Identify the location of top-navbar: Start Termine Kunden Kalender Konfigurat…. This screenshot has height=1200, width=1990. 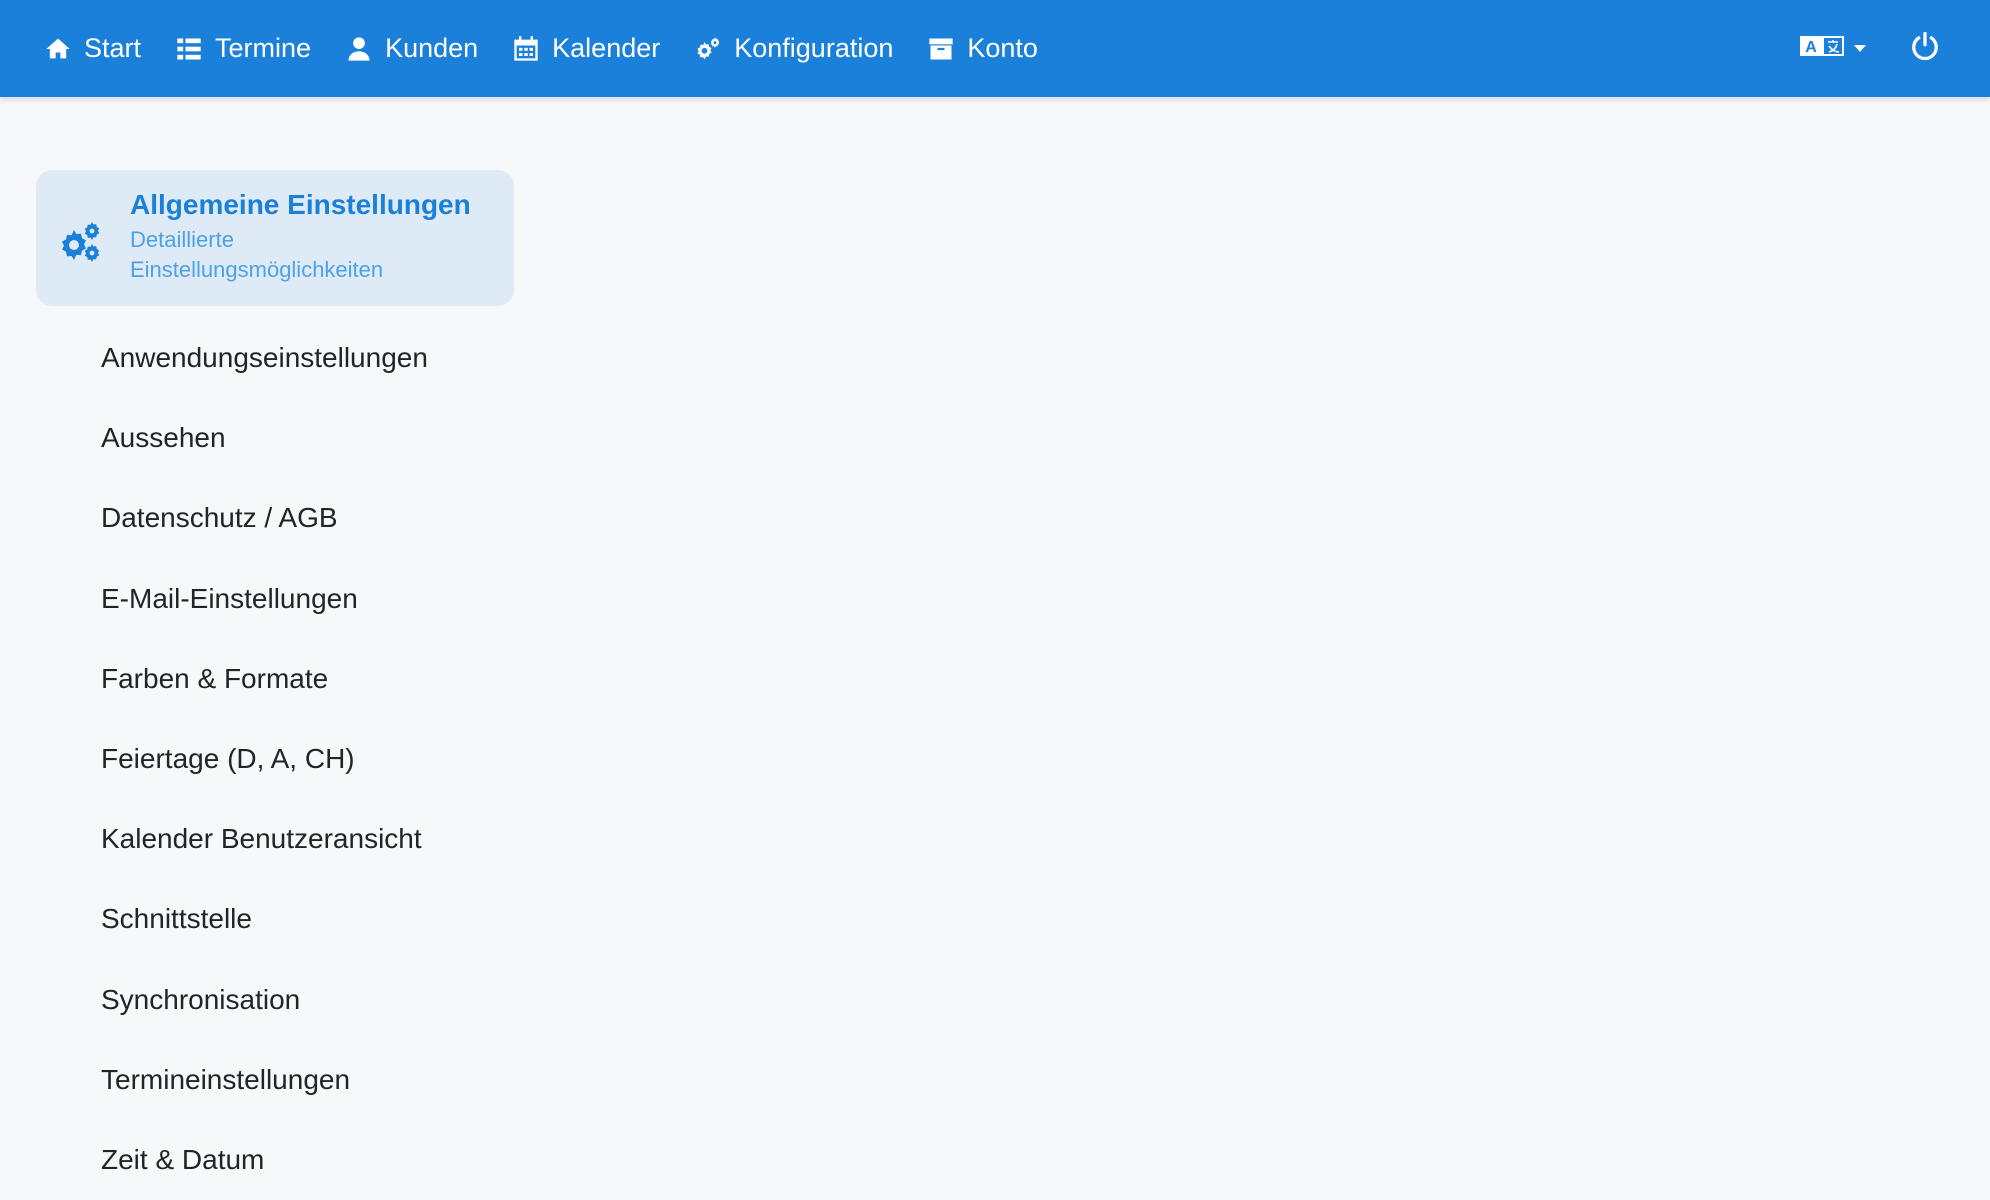
(995, 48).